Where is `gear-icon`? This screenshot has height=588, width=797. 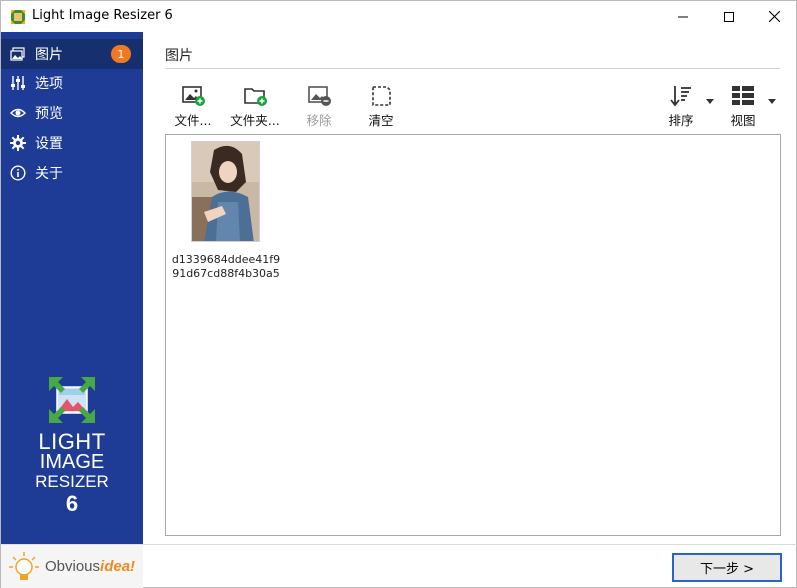 gear-icon is located at coordinates (18, 143).